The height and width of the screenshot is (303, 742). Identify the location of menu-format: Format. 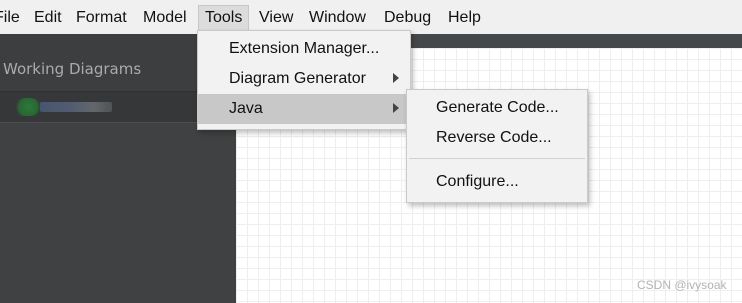
(101, 18).